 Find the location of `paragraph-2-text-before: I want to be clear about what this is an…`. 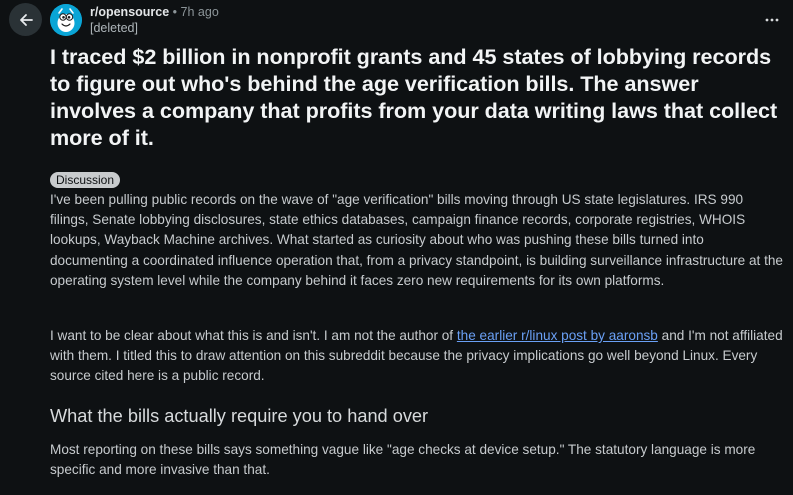

paragraph-2-text-before: I want to be clear about what this is an… is located at coordinates (253, 335).